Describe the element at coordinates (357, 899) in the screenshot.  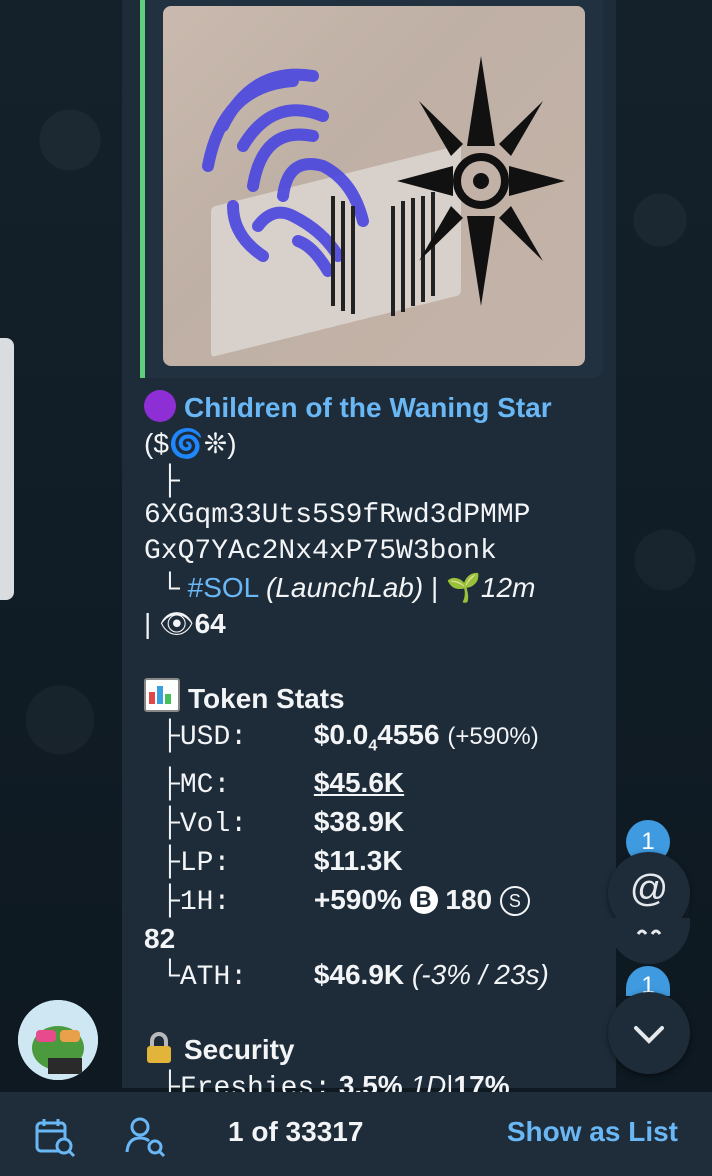
I see `stat-value: +590%` at that location.